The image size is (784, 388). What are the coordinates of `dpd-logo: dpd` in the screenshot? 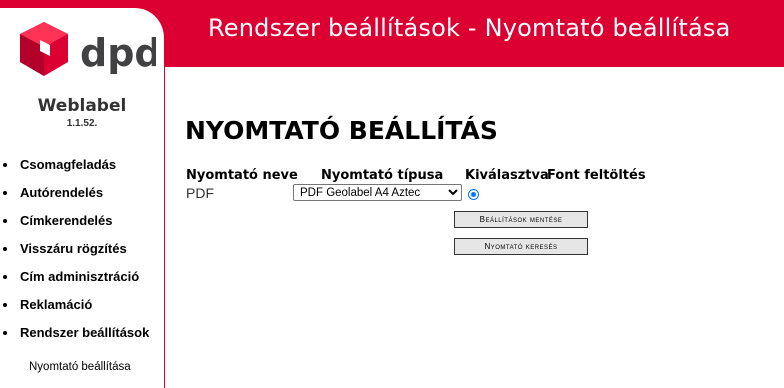 It's located at (88, 49).